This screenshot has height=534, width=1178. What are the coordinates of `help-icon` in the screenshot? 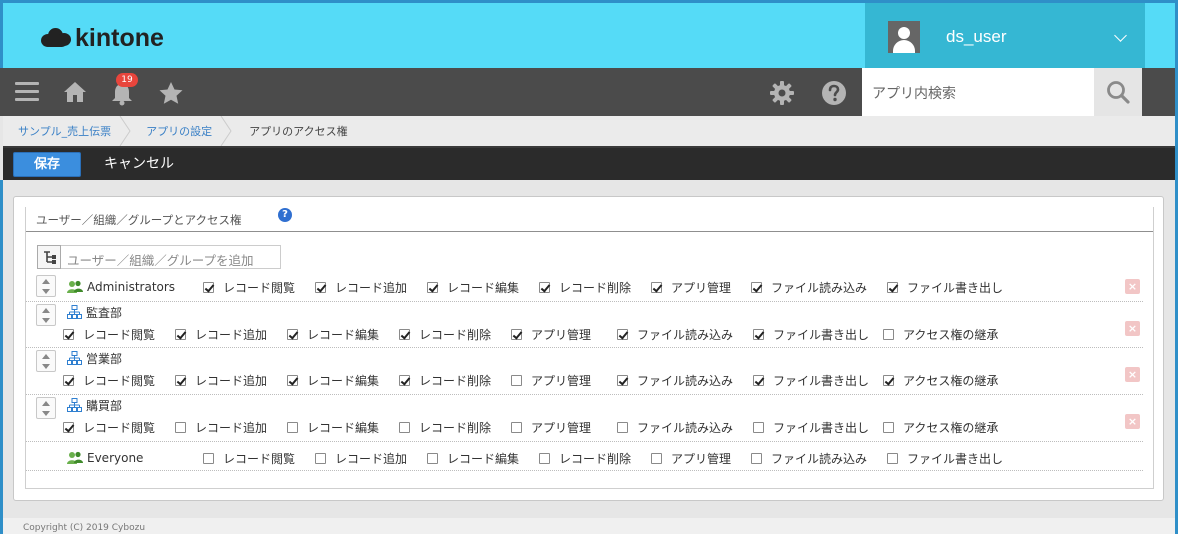 It's located at (834, 93).